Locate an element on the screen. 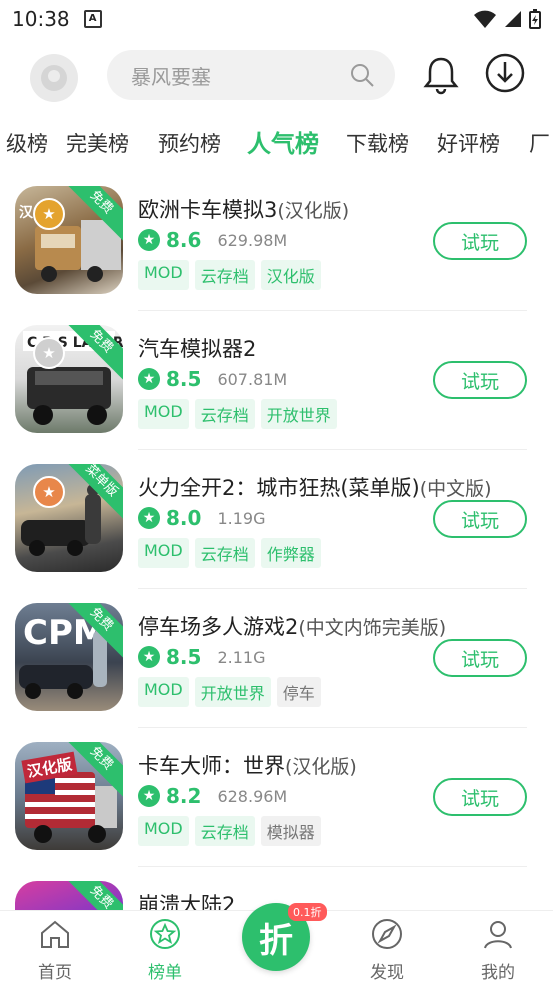 The image size is (553, 985). avatar-placeholder-icon is located at coordinates (54, 78).